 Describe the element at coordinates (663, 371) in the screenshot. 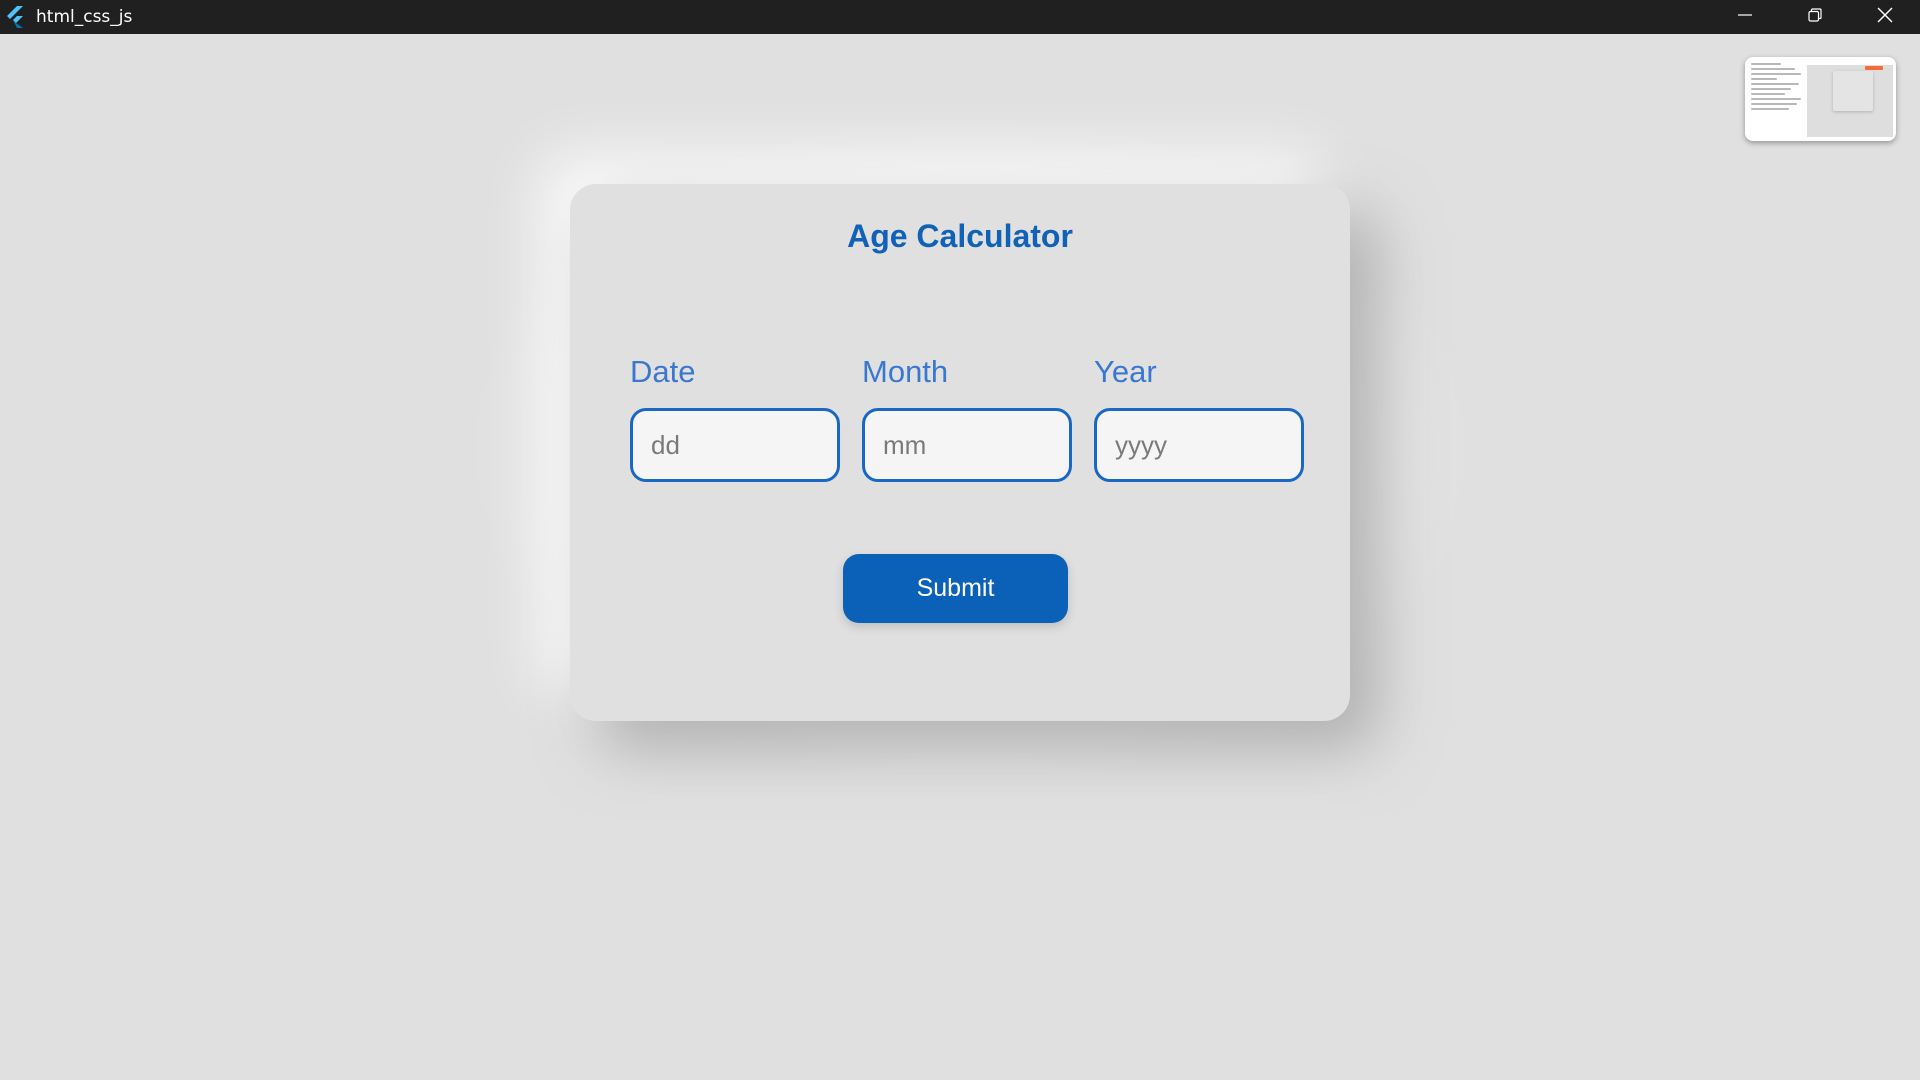

I see `date-label: Date` at that location.